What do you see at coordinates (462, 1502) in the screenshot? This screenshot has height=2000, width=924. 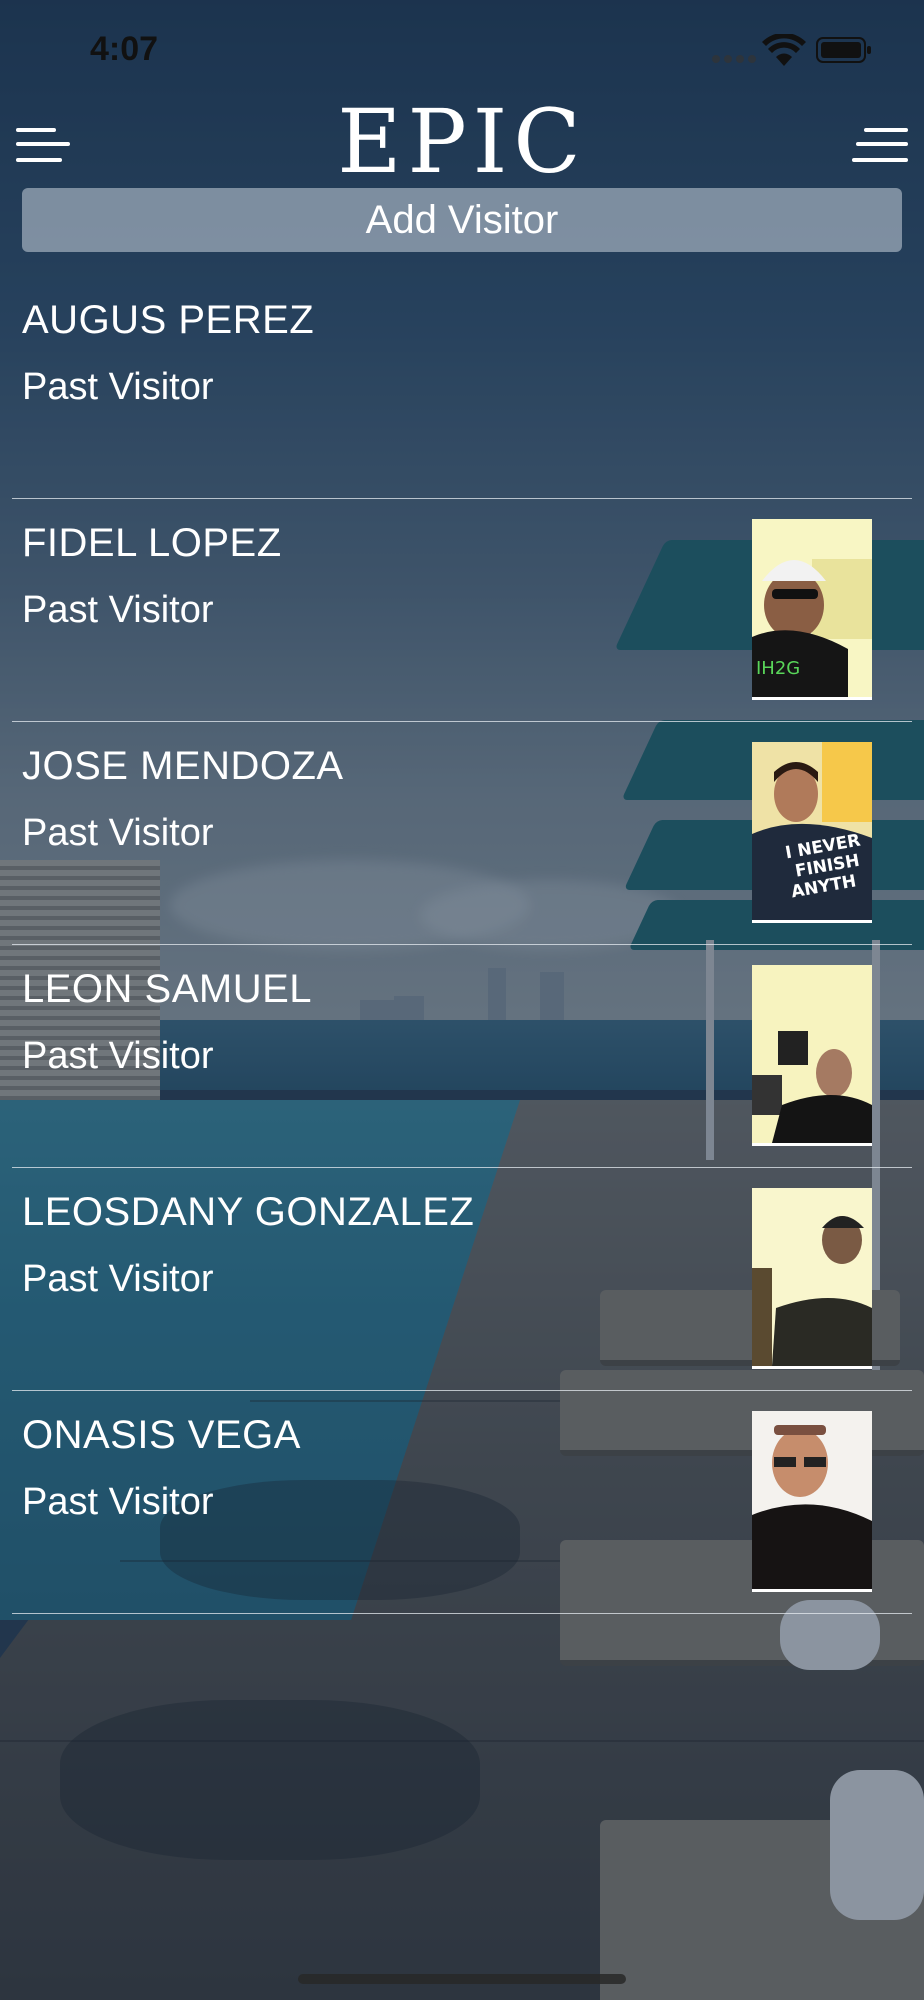 I see `visitor-row: ONASIS VEGA Past Visitor` at bounding box center [462, 1502].